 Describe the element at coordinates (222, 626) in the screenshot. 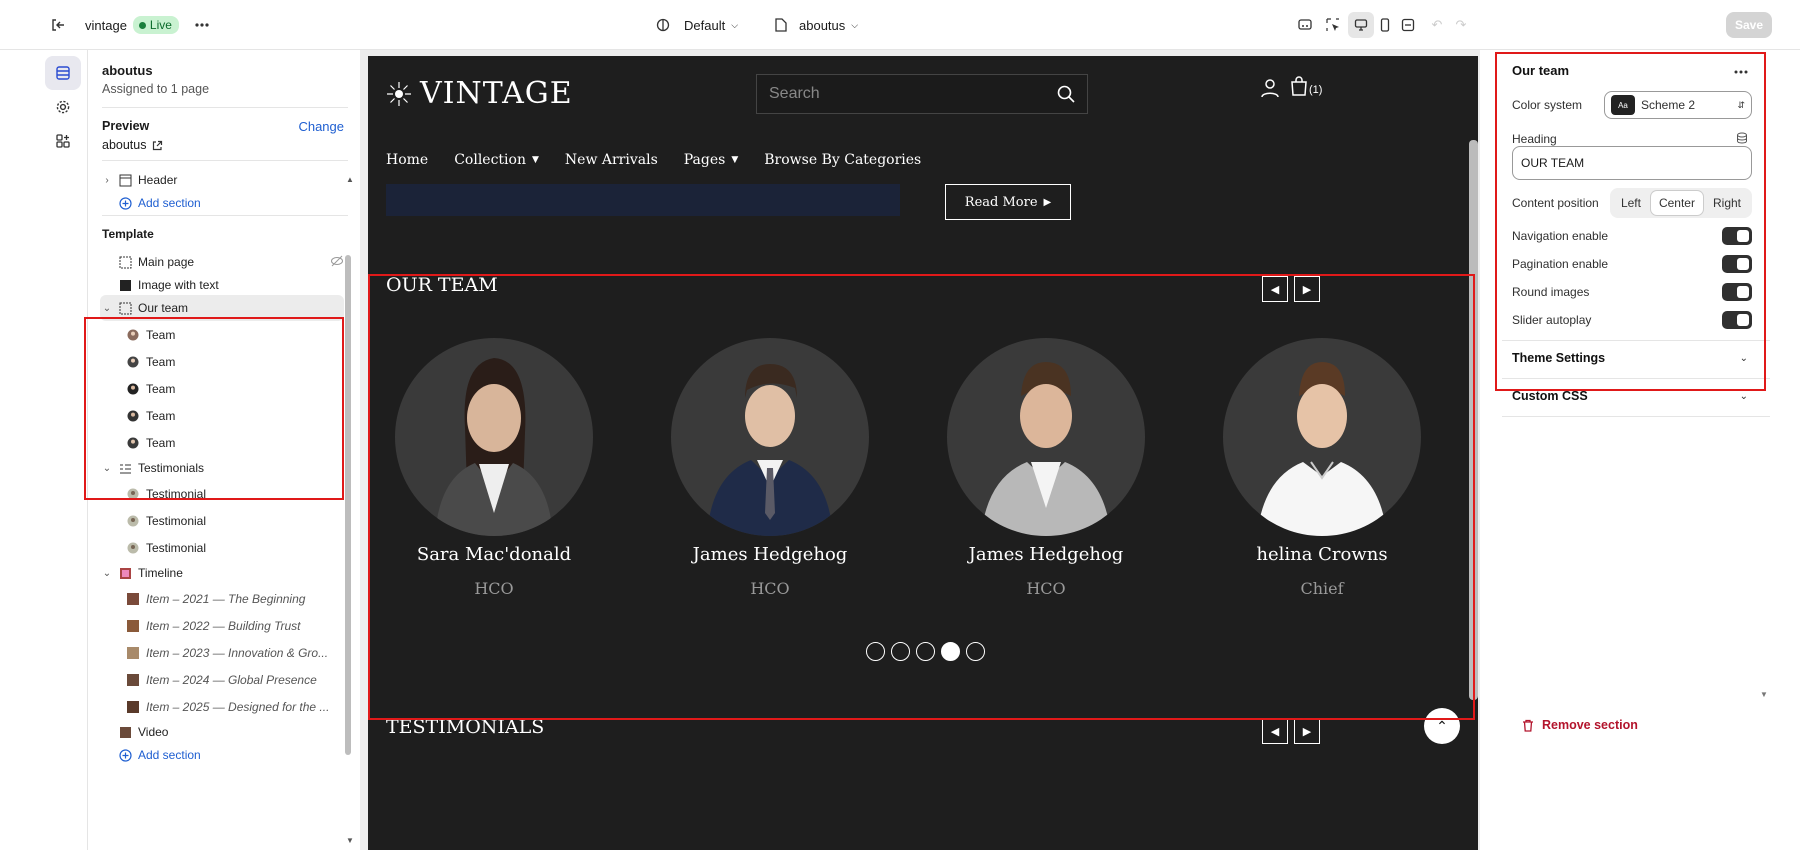

I see `block-timeline-item: Item – 2022 — Building Trust` at that location.